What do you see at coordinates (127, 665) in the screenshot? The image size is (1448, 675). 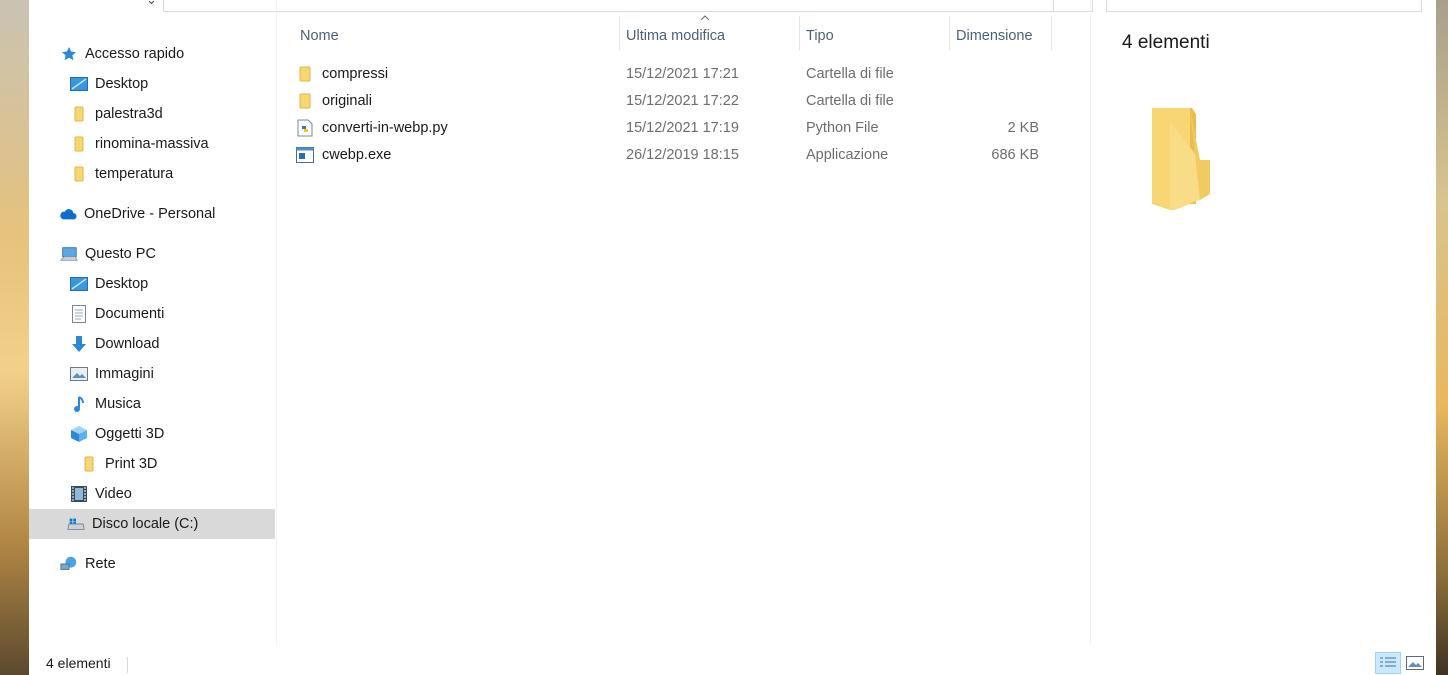 I see `status-separator` at bounding box center [127, 665].